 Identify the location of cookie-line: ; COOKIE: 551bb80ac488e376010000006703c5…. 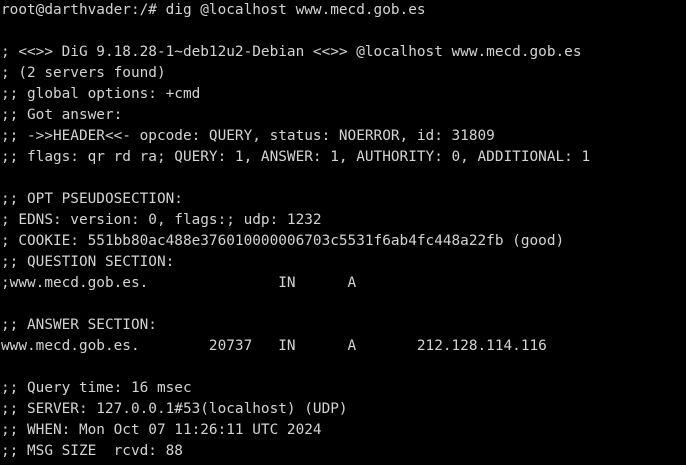
(283, 241).